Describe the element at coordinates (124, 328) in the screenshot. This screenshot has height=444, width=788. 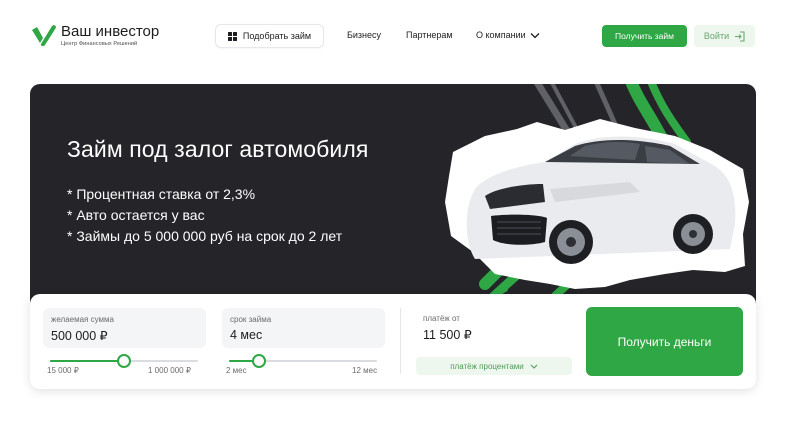
I see `amount-field: желаемая сумма 500 000 ₽` at that location.